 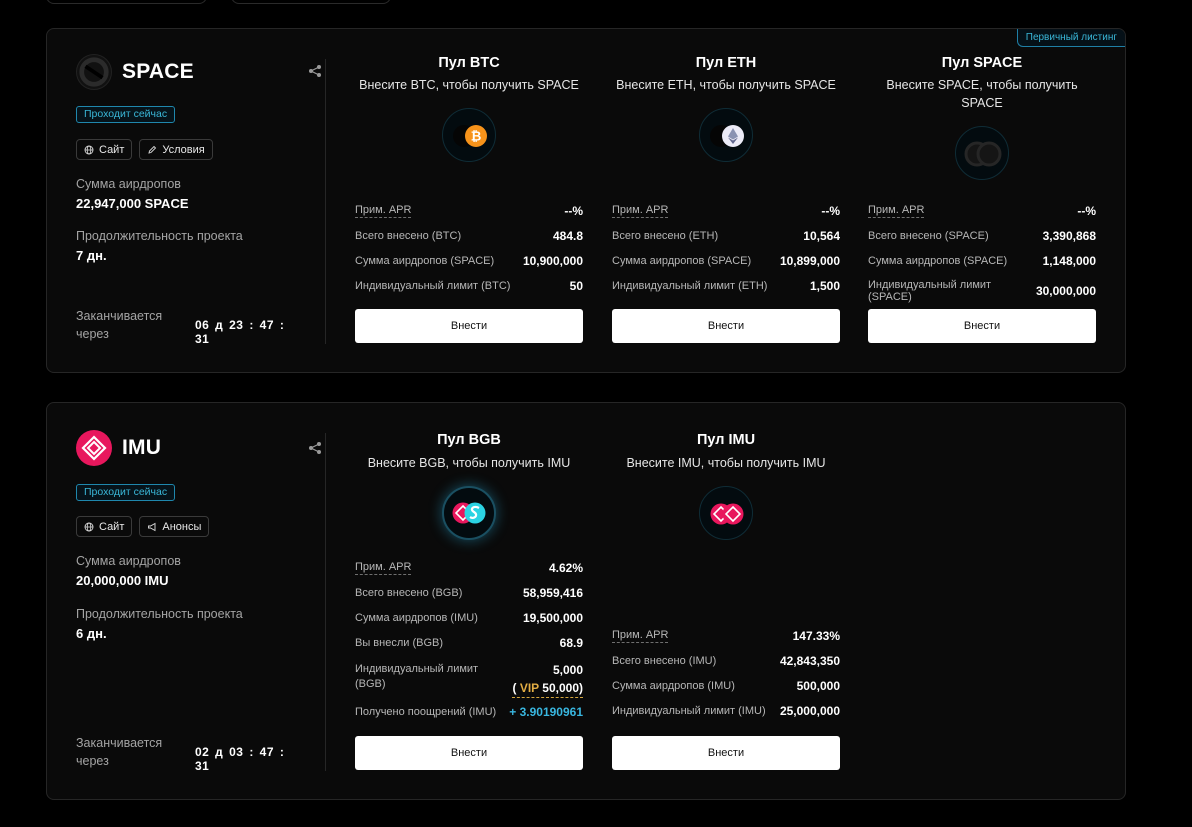 What do you see at coordinates (119, 325) in the screenshot?
I see `ends-label: Заканчивается через` at bounding box center [119, 325].